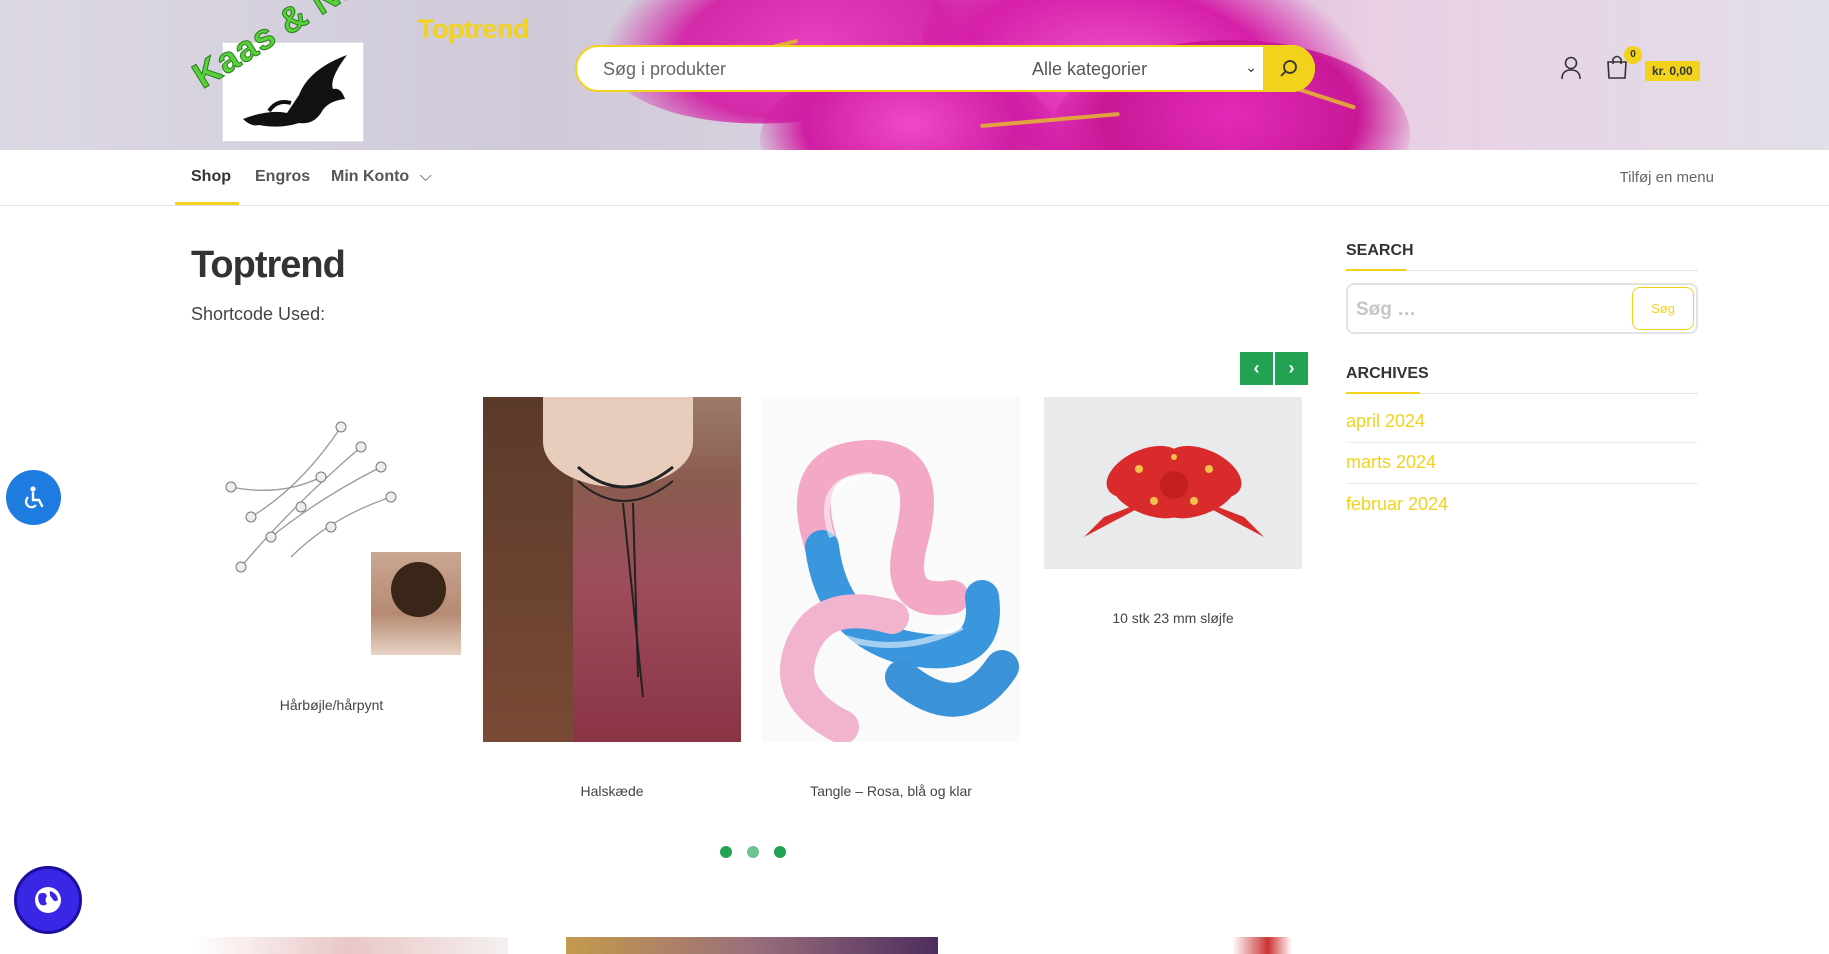 The height and width of the screenshot is (954, 1829). What do you see at coordinates (282, 177) in the screenshot?
I see `nav-item-engros: Engros` at bounding box center [282, 177].